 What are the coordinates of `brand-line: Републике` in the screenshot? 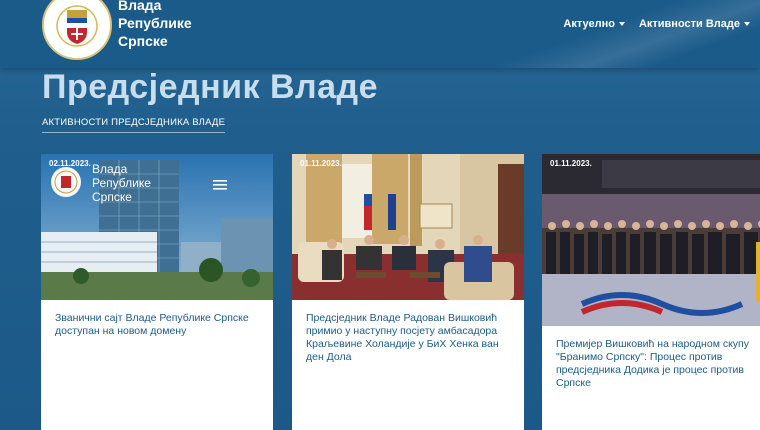 It's located at (155, 23).